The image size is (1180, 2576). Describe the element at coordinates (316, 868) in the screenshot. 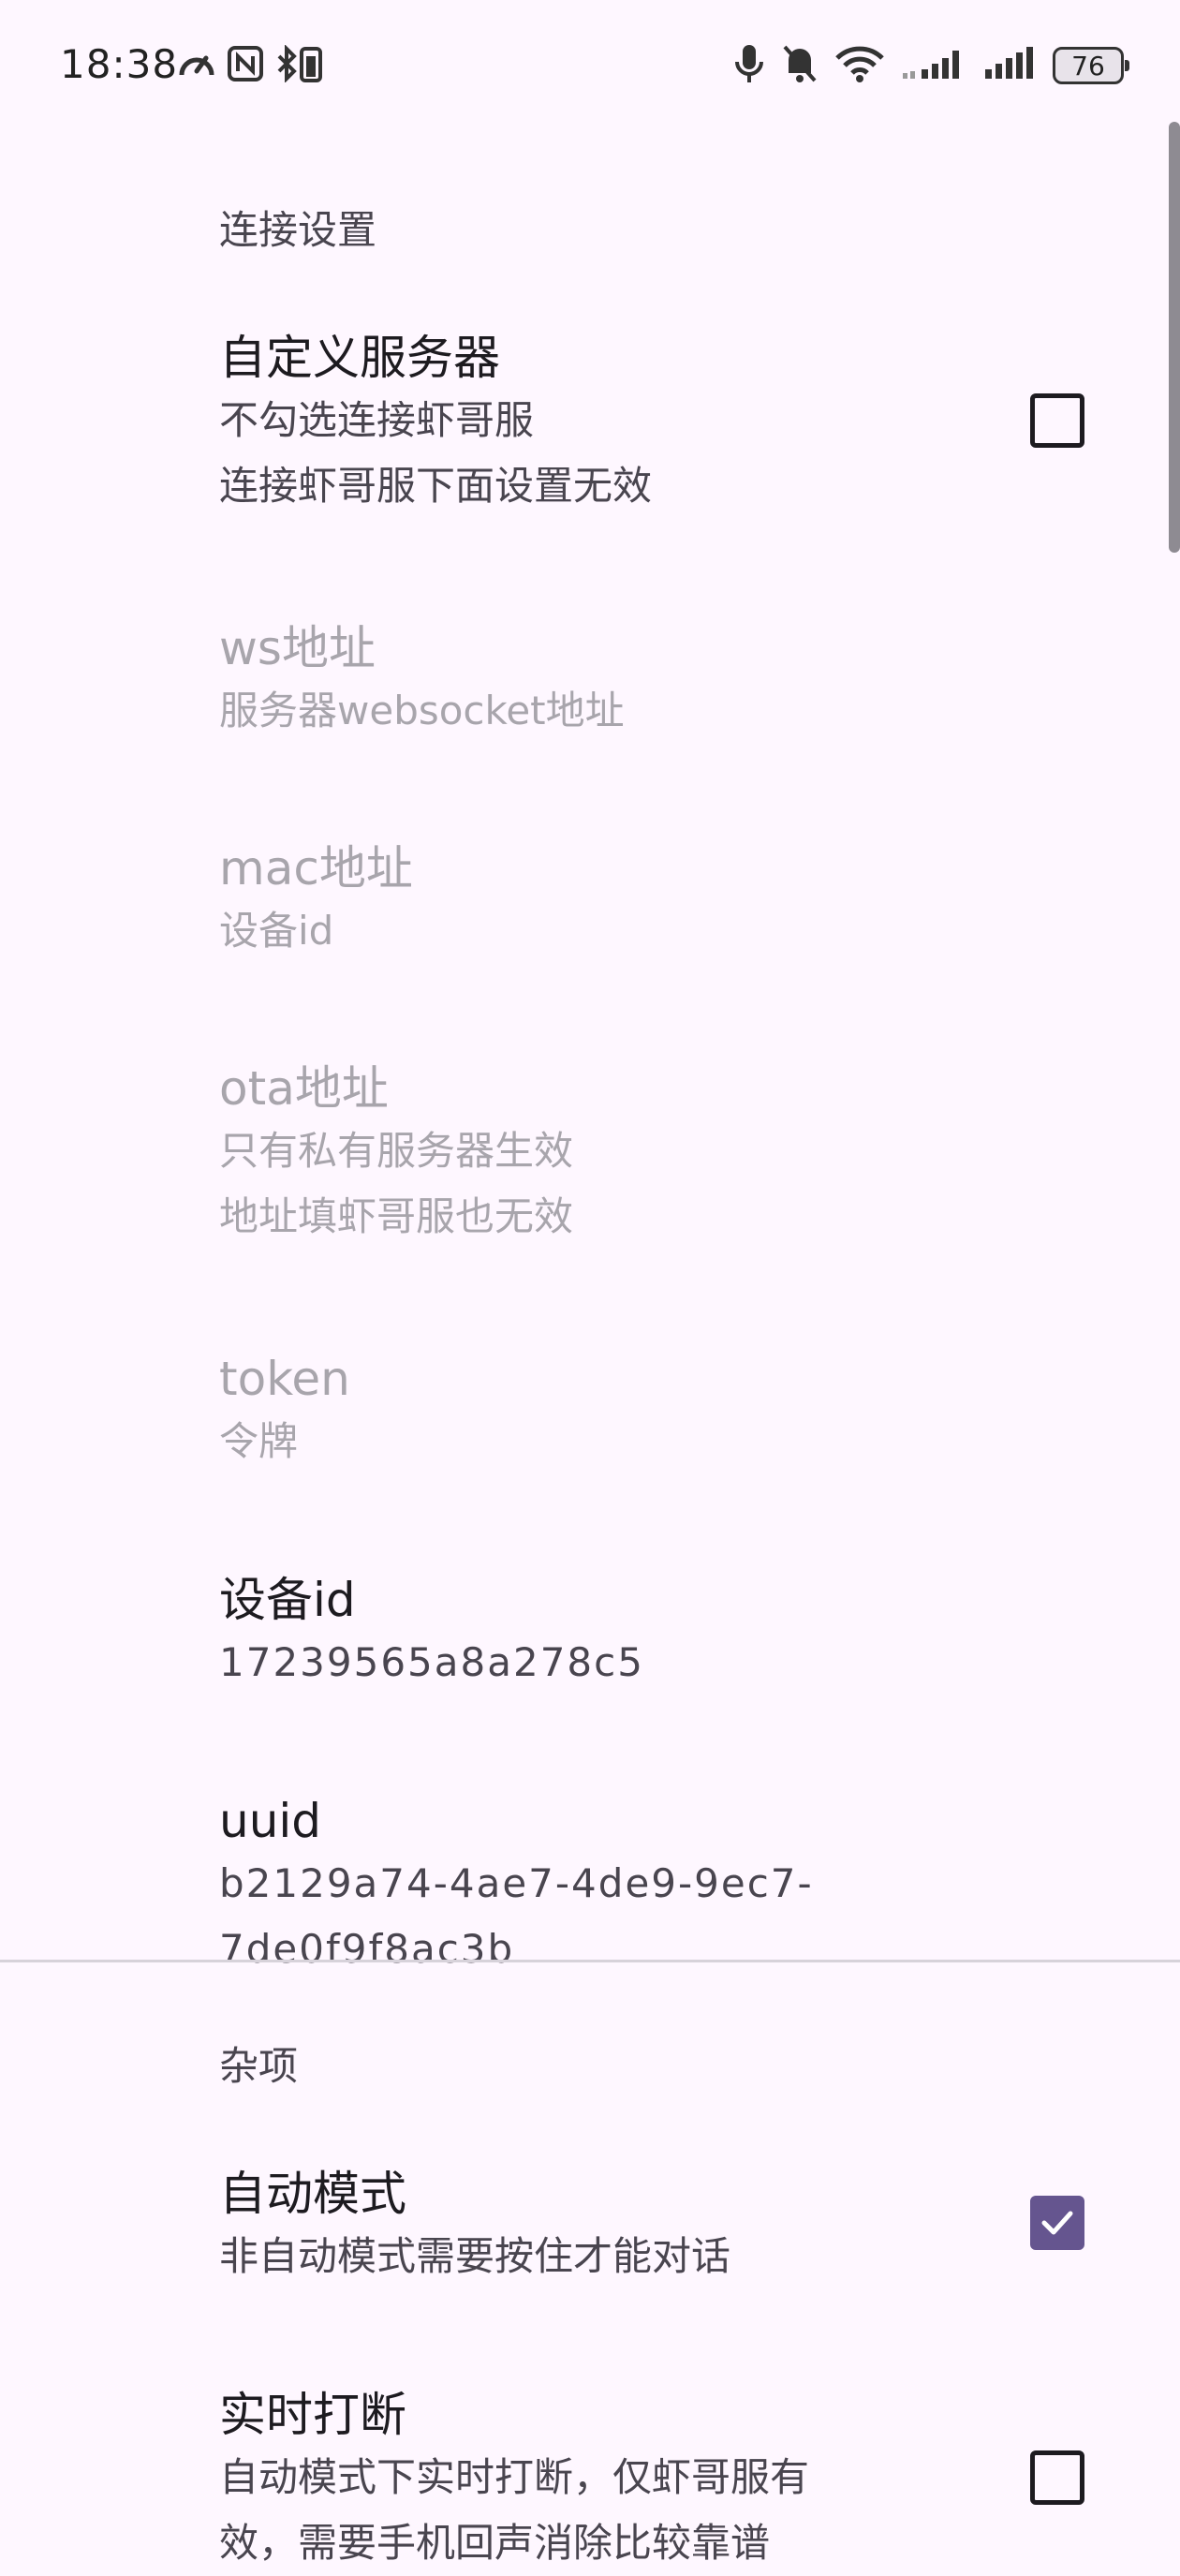

I see `pref-title: mac地址` at that location.